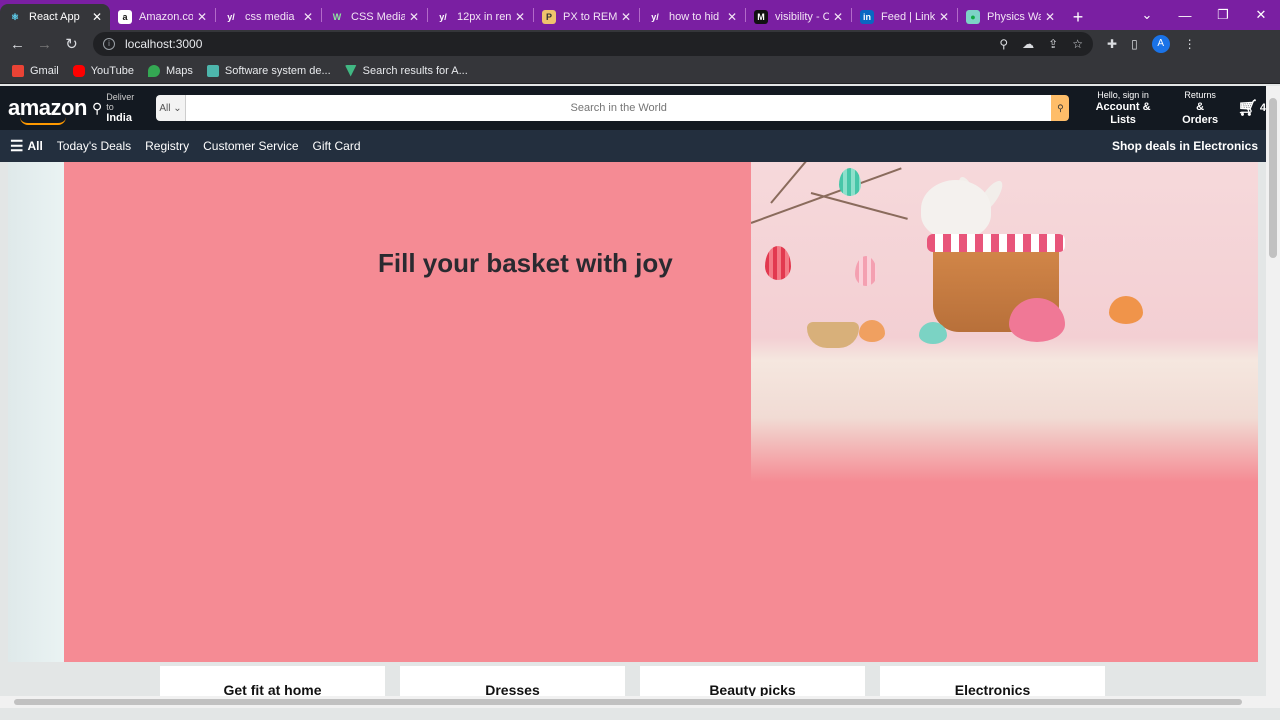  Describe the element at coordinates (859, 206) in the screenshot. I see `branch-decoration` at that location.